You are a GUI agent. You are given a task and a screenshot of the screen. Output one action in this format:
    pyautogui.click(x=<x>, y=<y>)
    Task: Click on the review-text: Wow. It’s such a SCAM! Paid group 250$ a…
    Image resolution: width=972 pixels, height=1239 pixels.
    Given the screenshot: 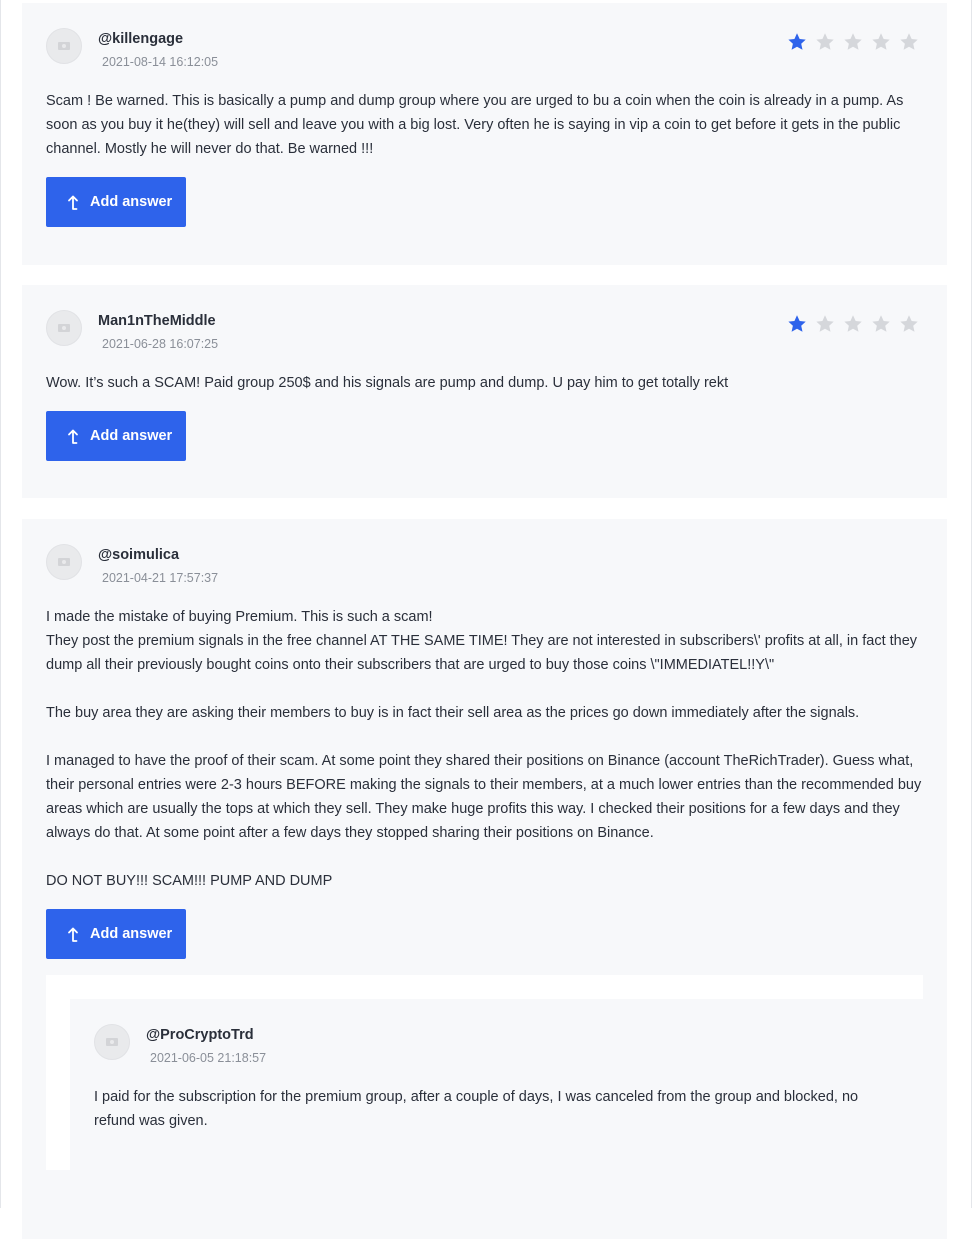 What is the action you would take?
    pyautogui.click(x=484, y=383)
    